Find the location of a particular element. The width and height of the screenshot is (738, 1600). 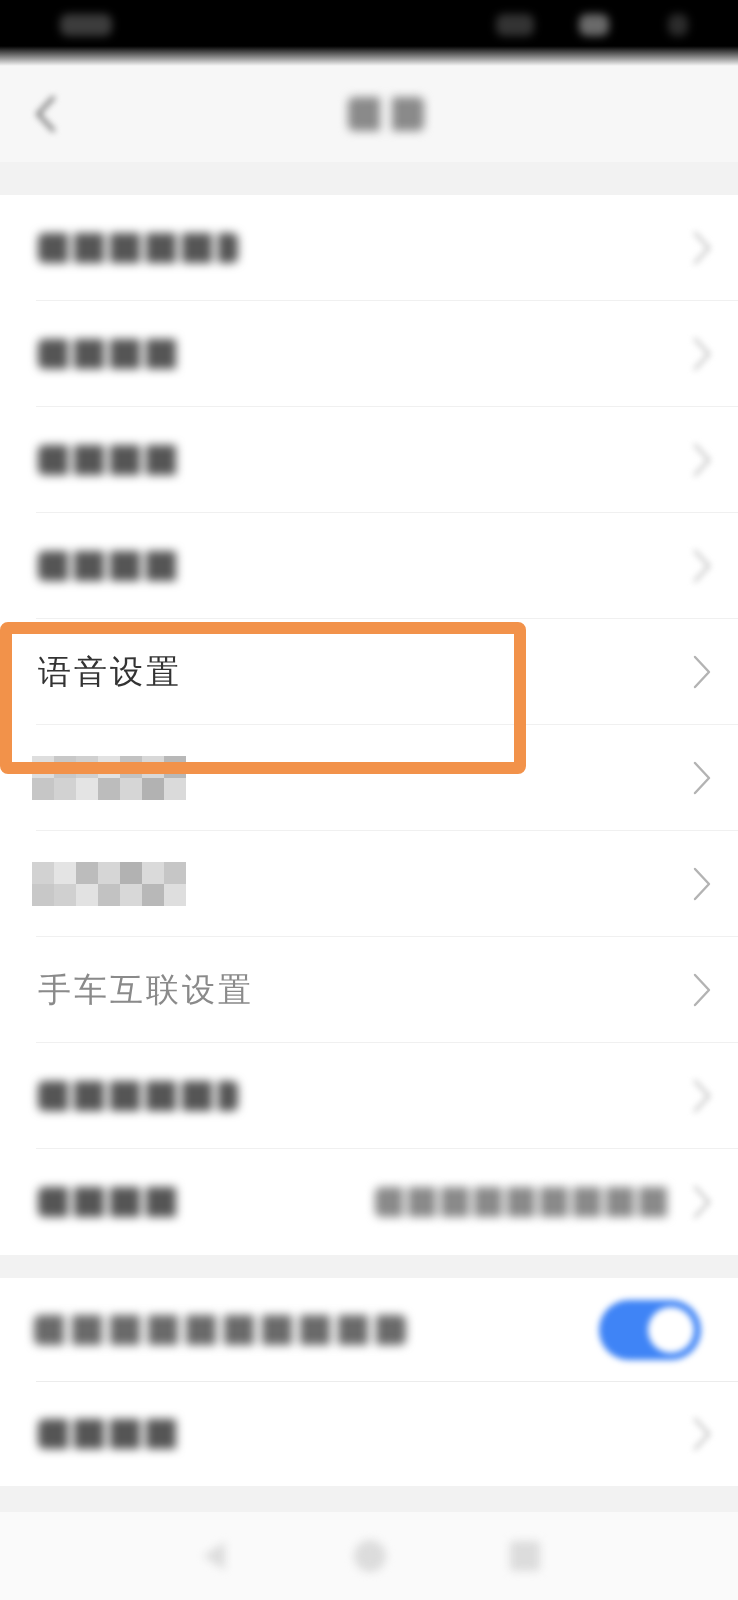

back-icon is located at coordinates (45, 114).